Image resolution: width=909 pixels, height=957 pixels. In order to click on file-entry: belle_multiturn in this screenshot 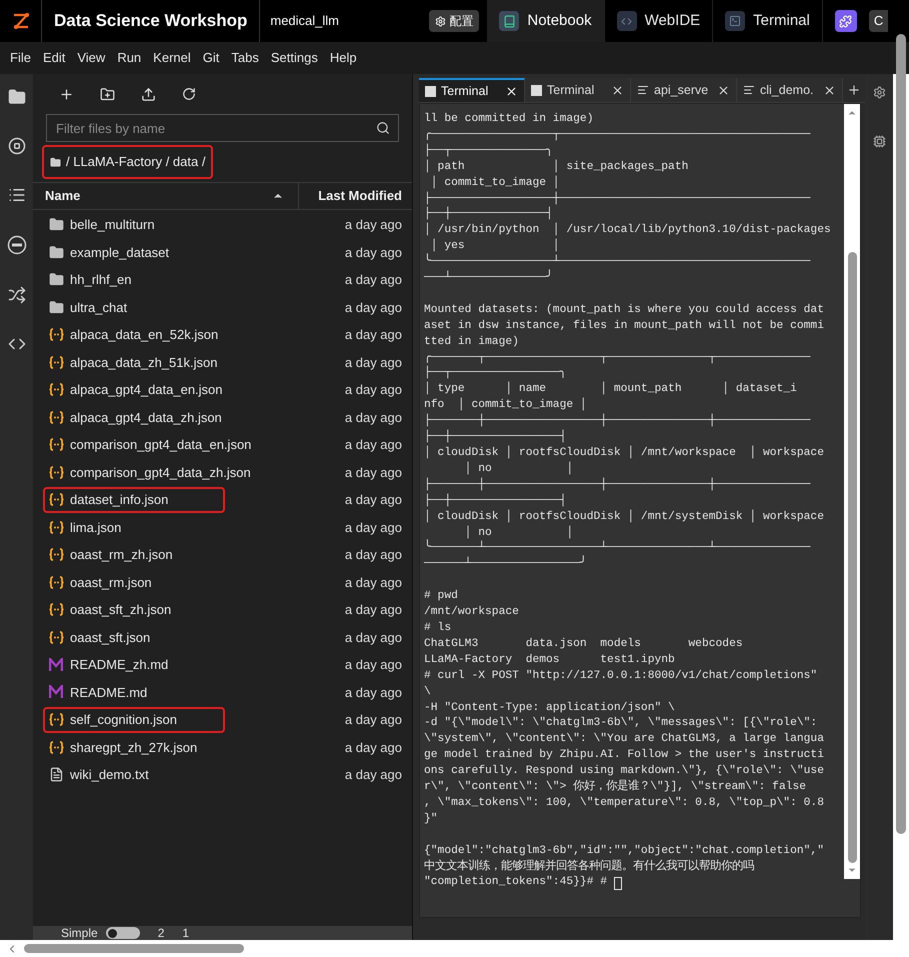, I will do `click(134, 225)`.